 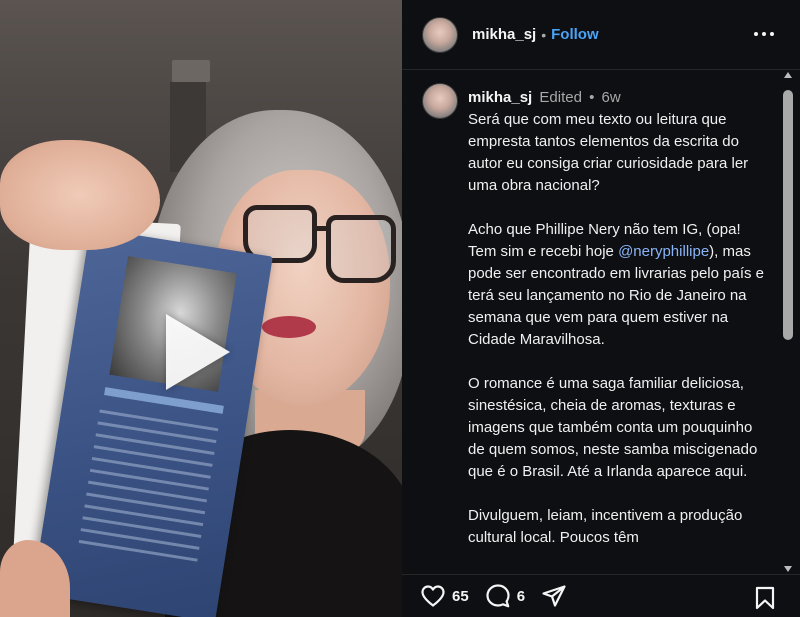 I want to click on comment-button, so click(x=498, y=596).